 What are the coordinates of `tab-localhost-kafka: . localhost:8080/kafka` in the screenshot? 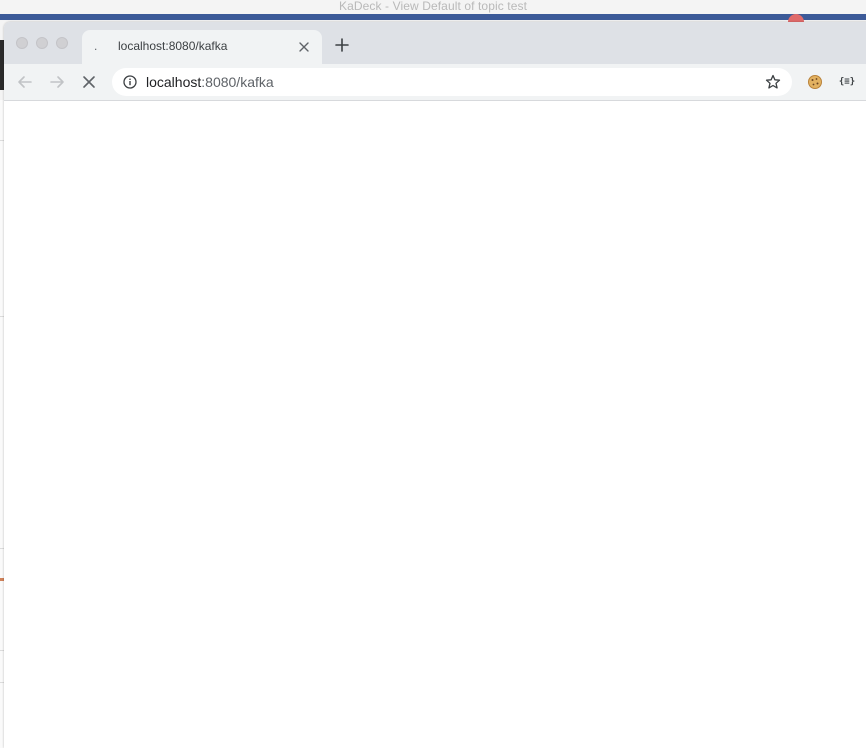 It's located at (202, 47).